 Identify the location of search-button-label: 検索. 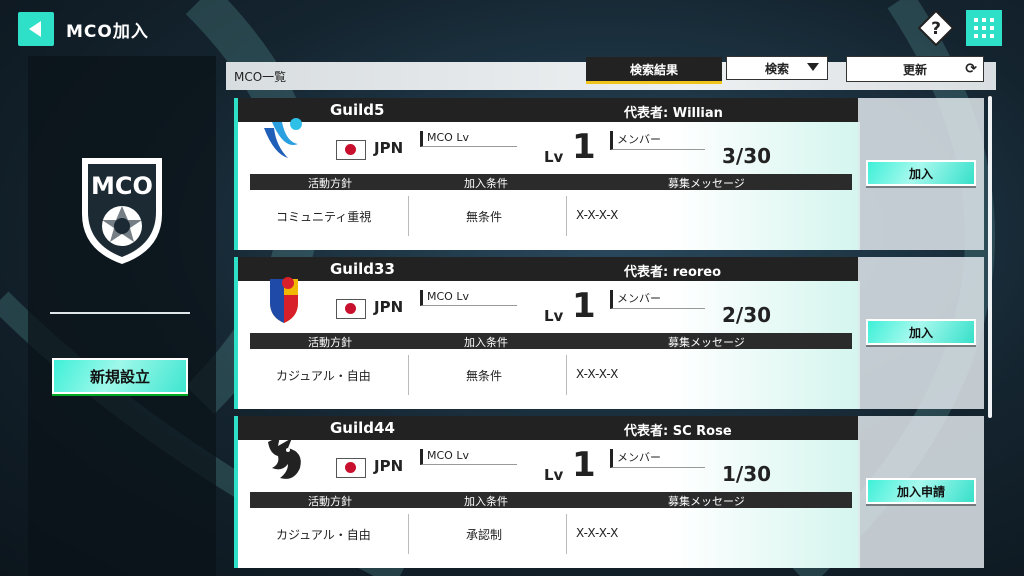
(776, 68).